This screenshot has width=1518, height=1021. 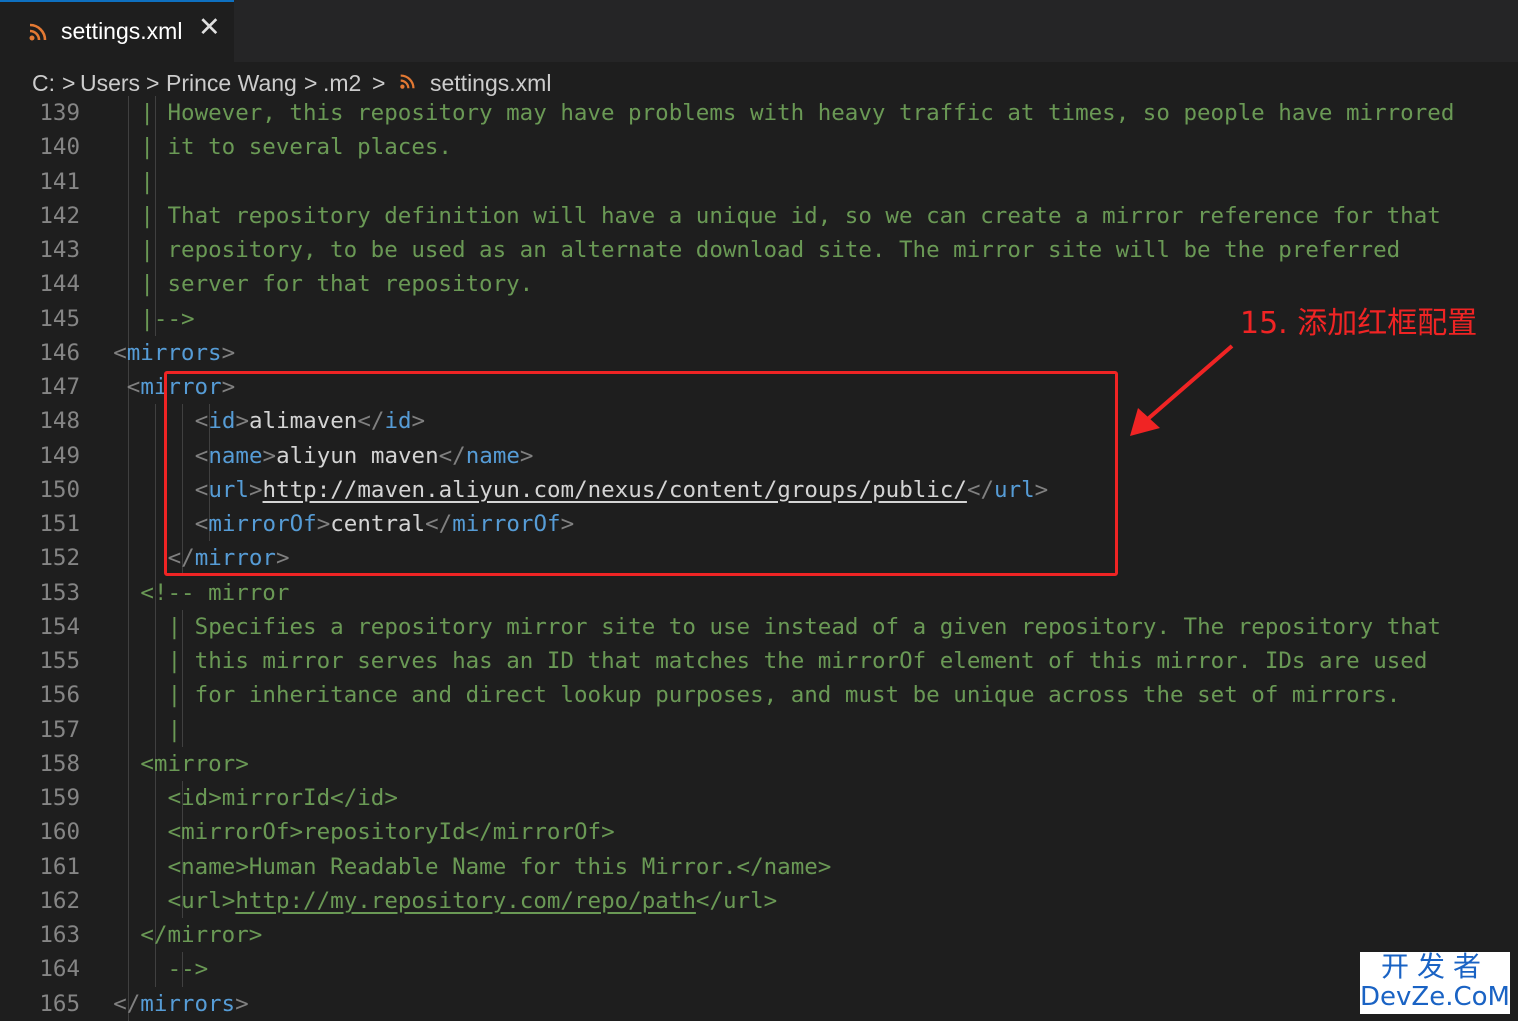 What do you see at coordinates (1359, 323) in the screenshot?
I see `annotation-label: 15. 添加红框配置` at bounding box center [1359, 323].